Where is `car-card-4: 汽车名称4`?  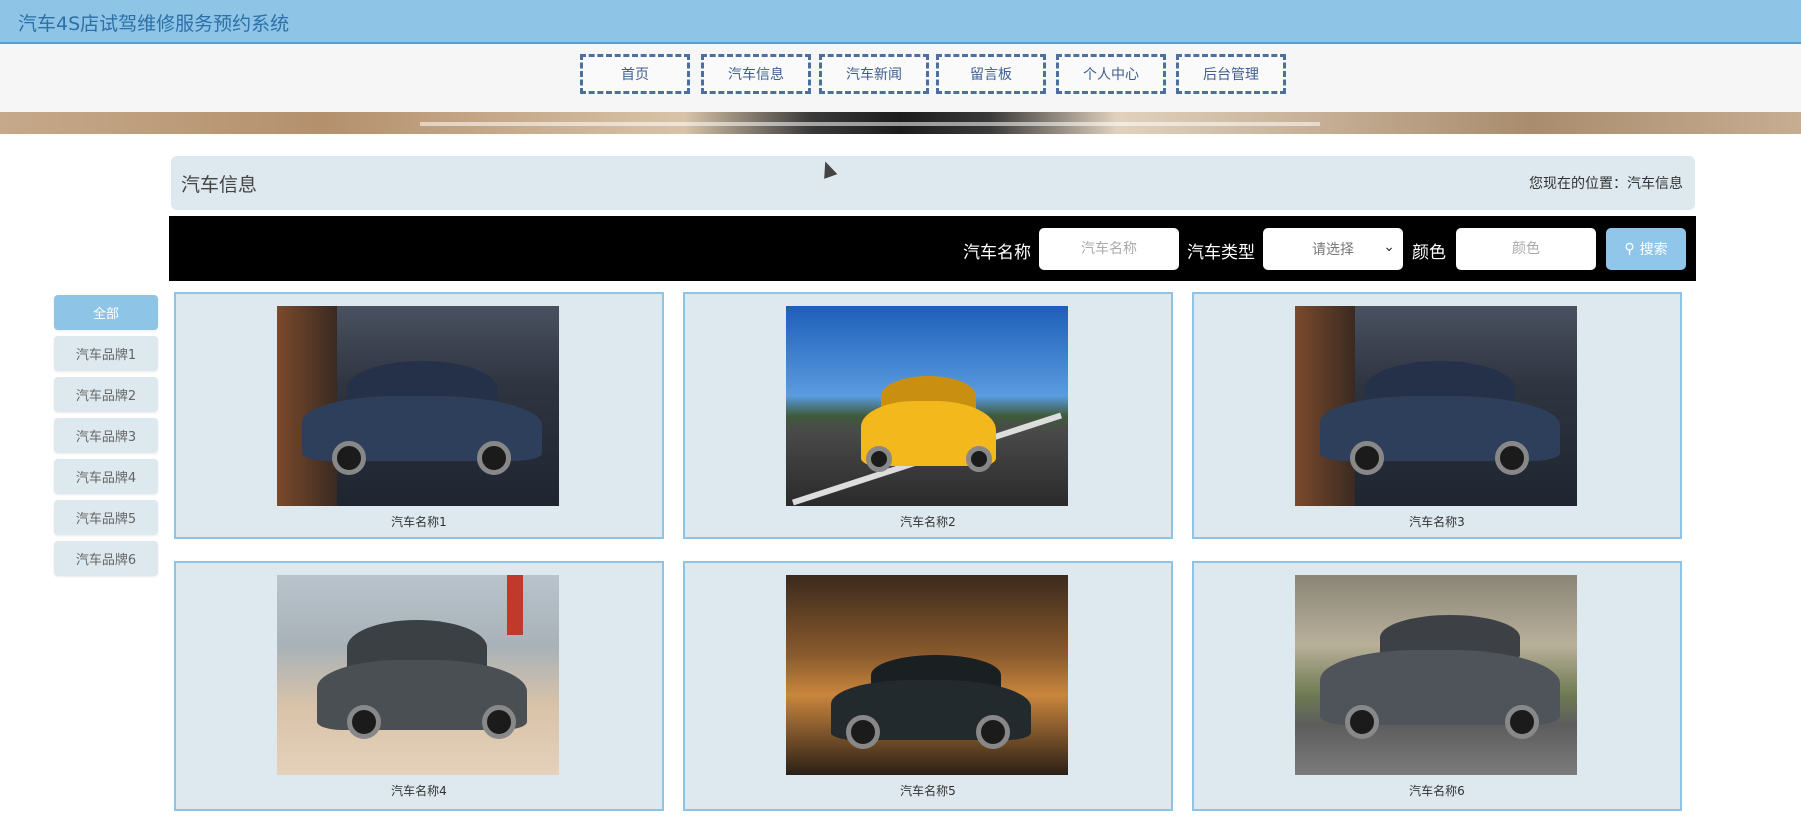 car-card-4: 汽车名称4 is located at coordinates (419, 686).